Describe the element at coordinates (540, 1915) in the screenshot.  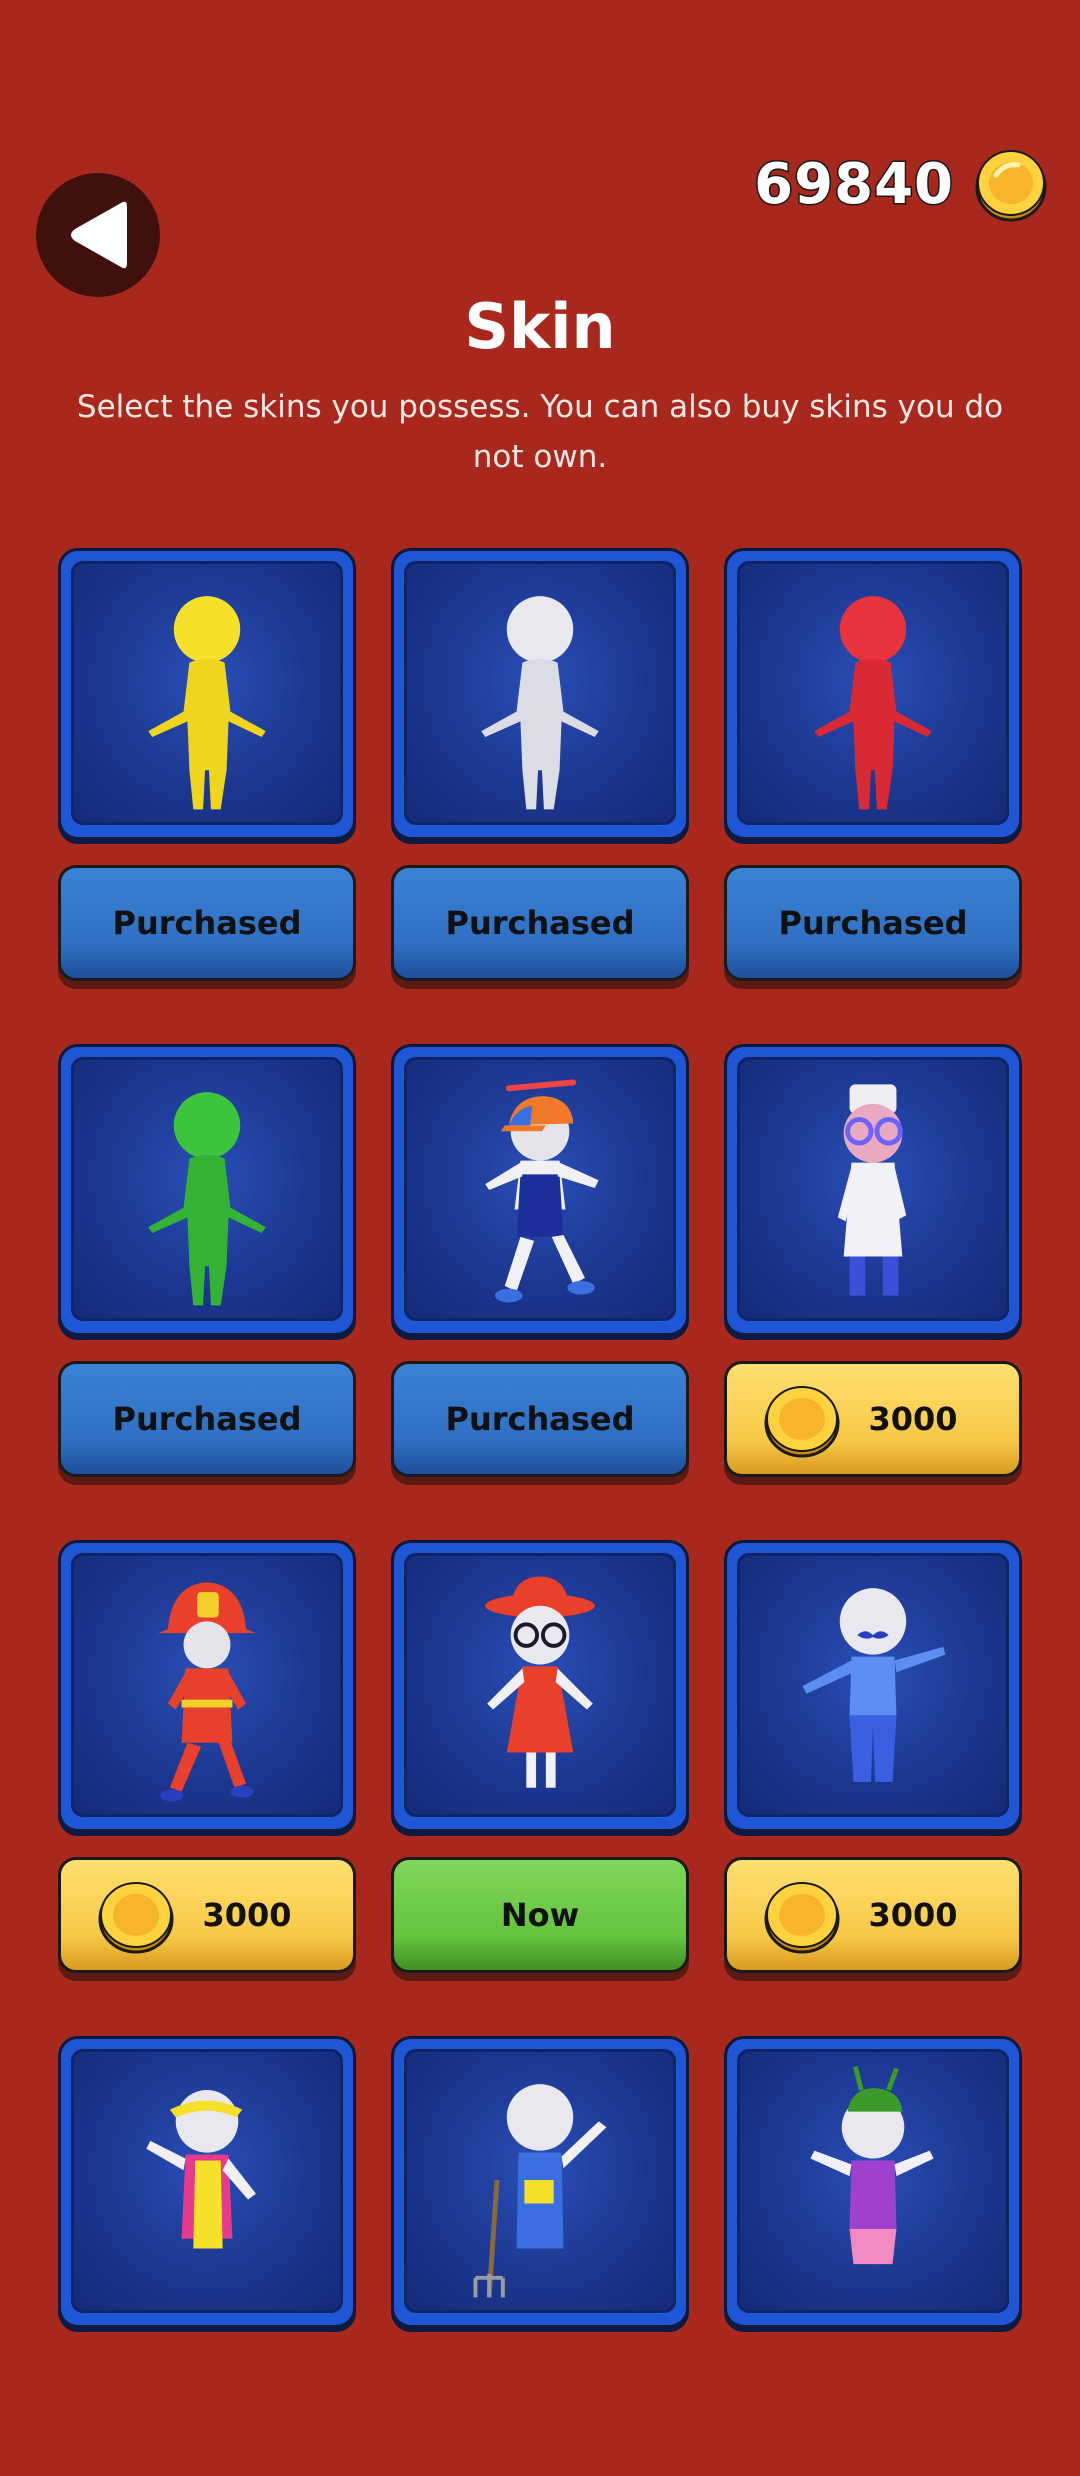
I see `current-skin-button: Now` at that location.